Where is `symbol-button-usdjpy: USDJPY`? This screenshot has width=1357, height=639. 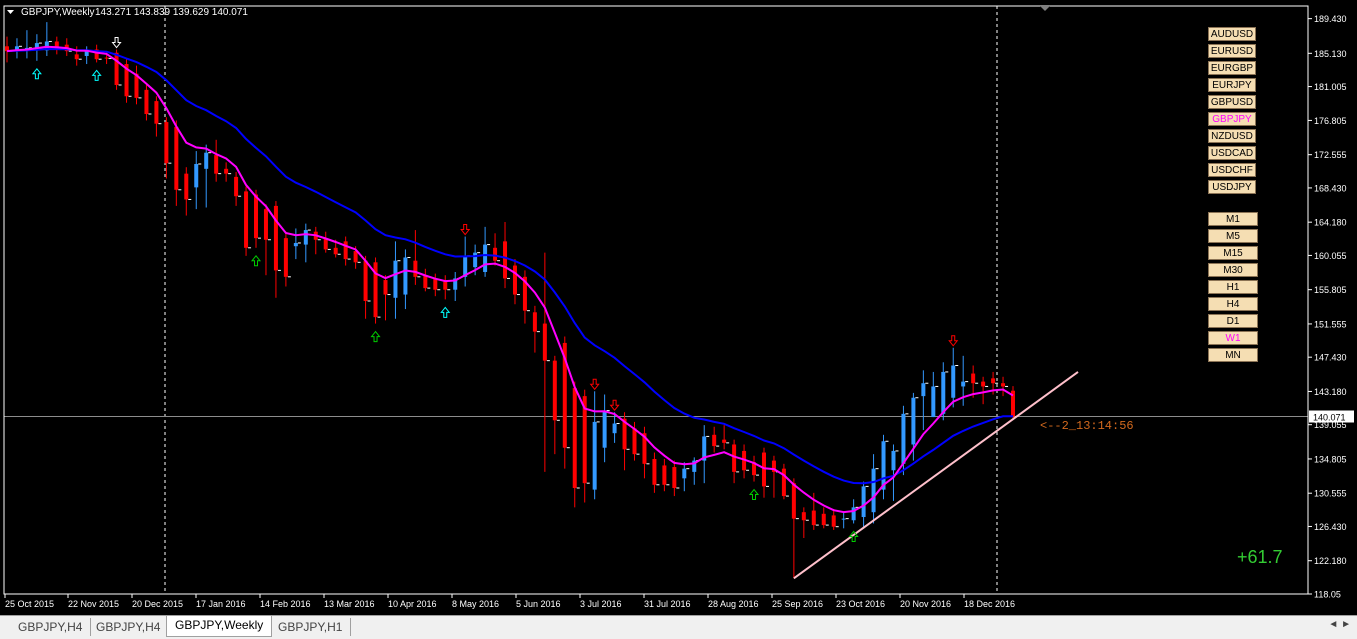 symbol-button-usdjpy: USDJPY is located at coordinates (1232, 187).